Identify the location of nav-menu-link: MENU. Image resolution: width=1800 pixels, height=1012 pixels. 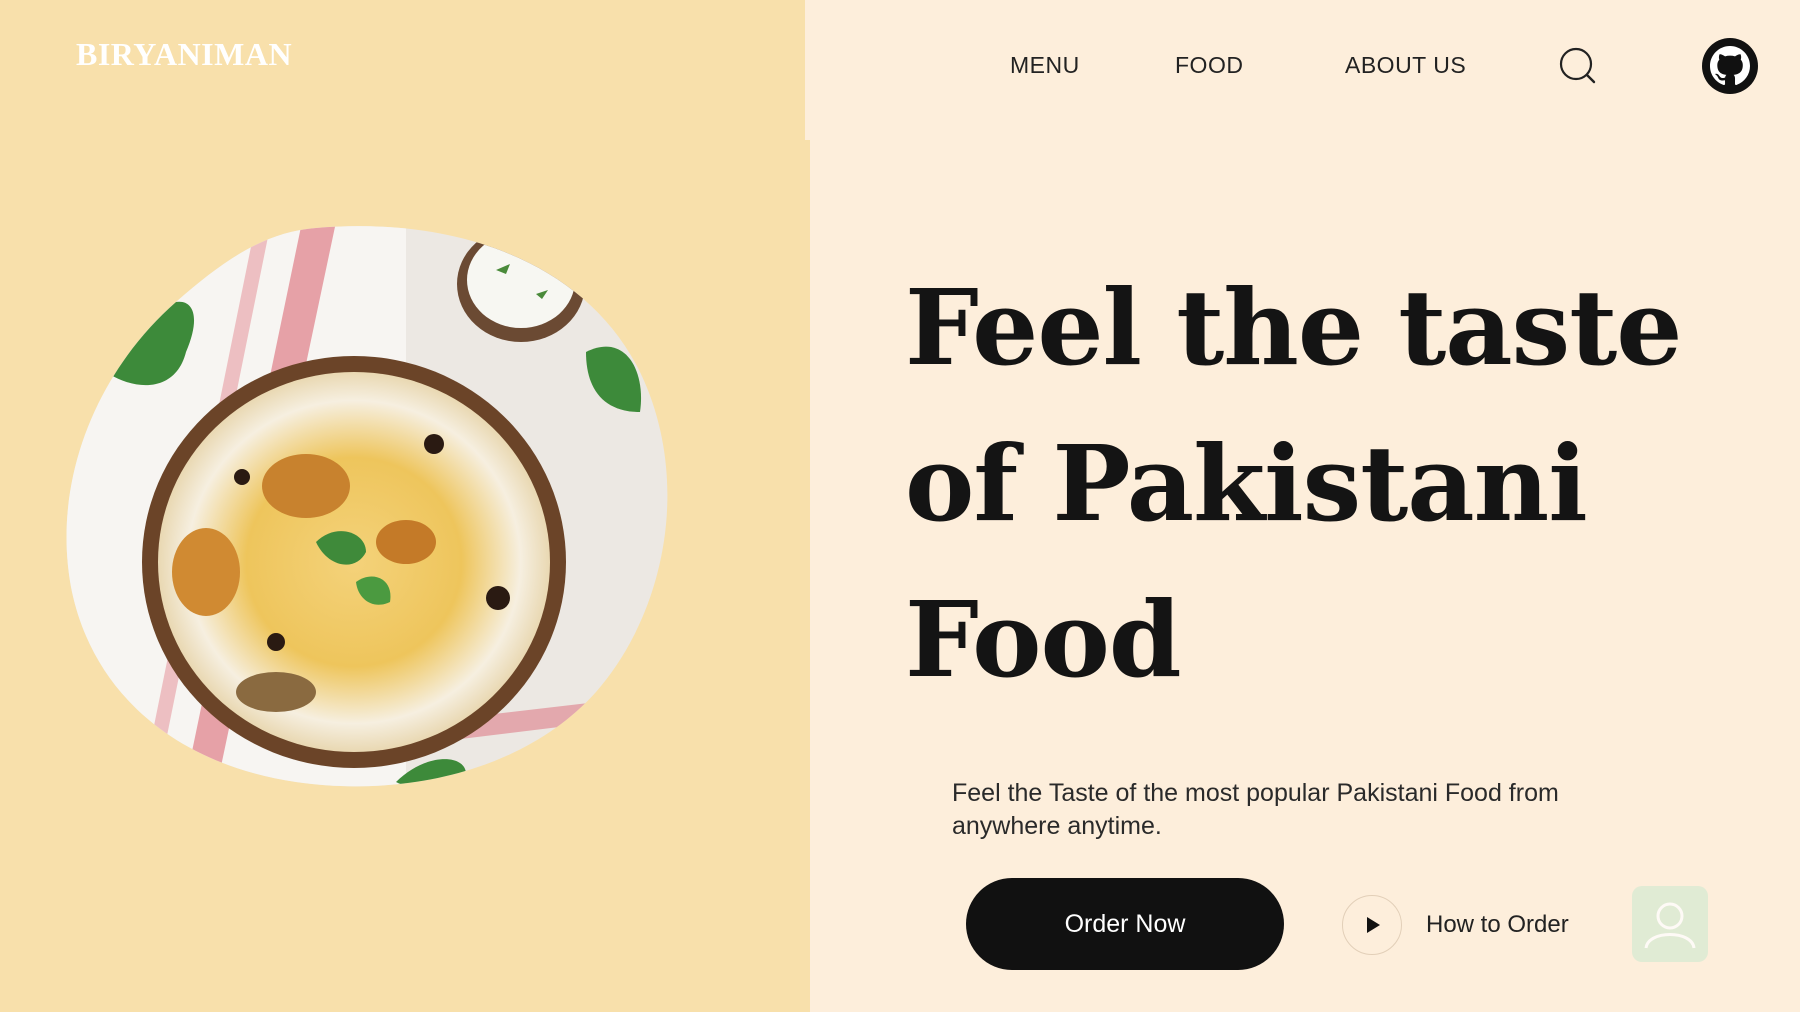
(1045, 65).